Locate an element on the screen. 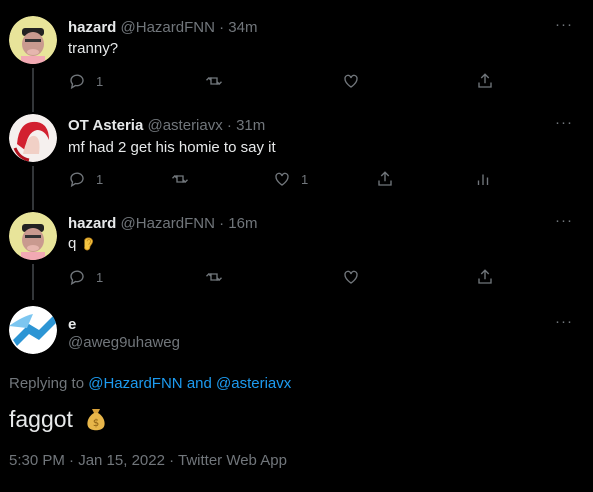 The image size is (593, 492). tweet-header: OT Asteria @asteriavx · 31m is located at coordinates (166, 125).